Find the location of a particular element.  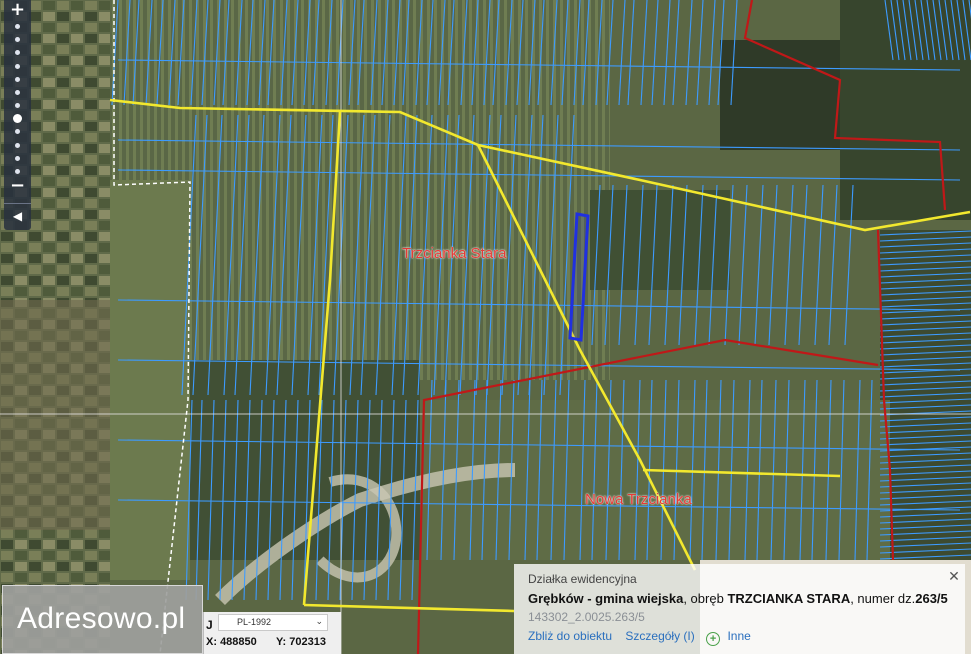

obreb-name: TRZCIANKA STARA is located at coordinates (789, 598).